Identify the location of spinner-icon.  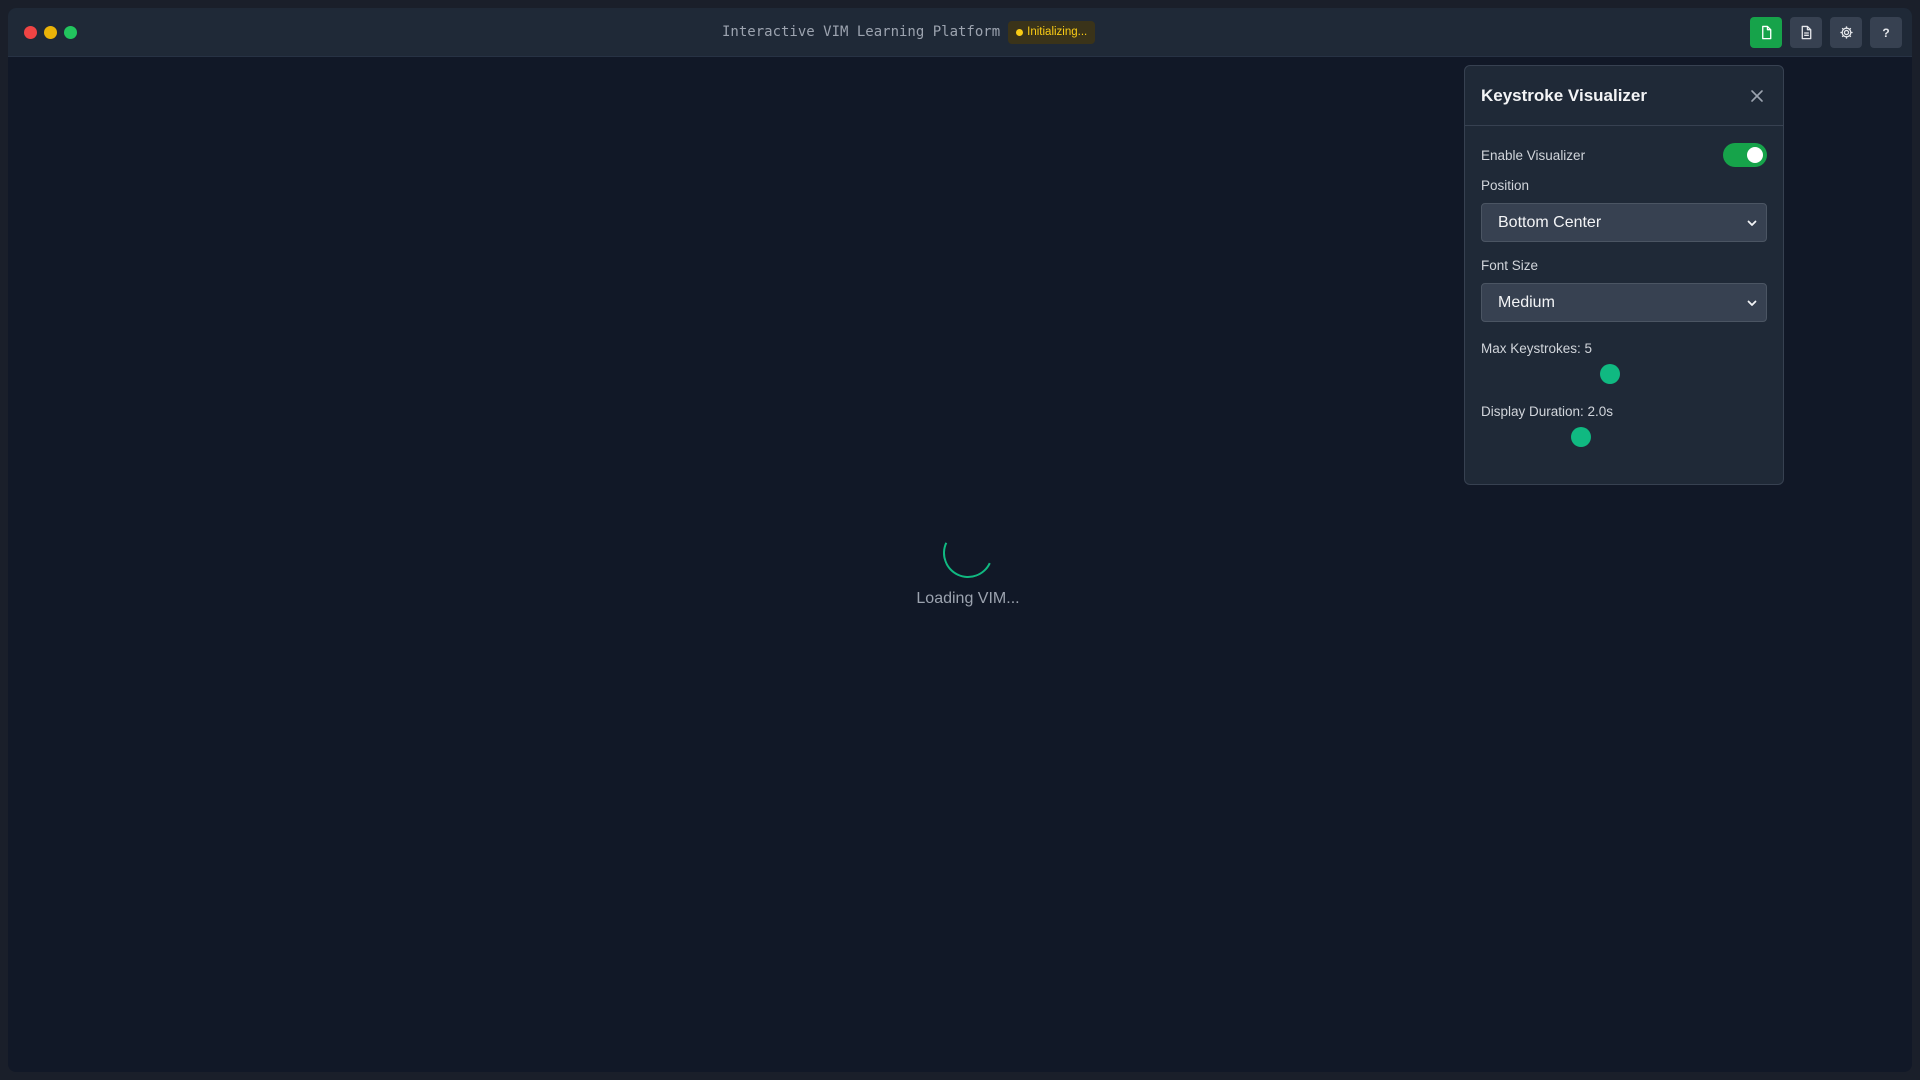
(968, 553).